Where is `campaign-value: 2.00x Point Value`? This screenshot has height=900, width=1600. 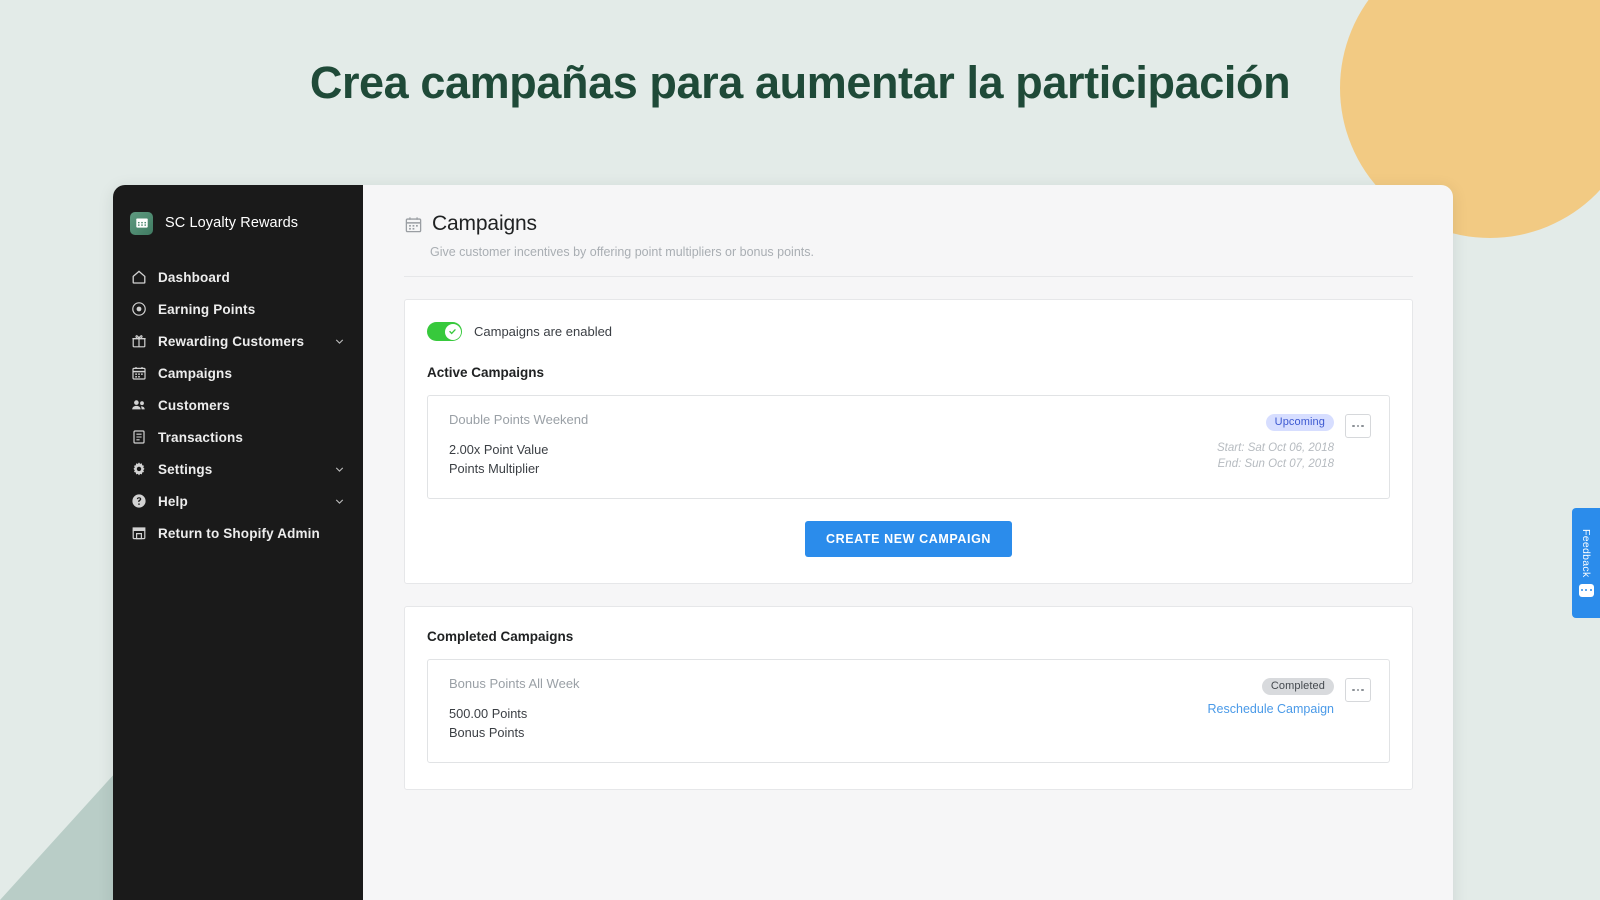 campaign-value: 2.00x Point Value is located at coordinates (499, 449).